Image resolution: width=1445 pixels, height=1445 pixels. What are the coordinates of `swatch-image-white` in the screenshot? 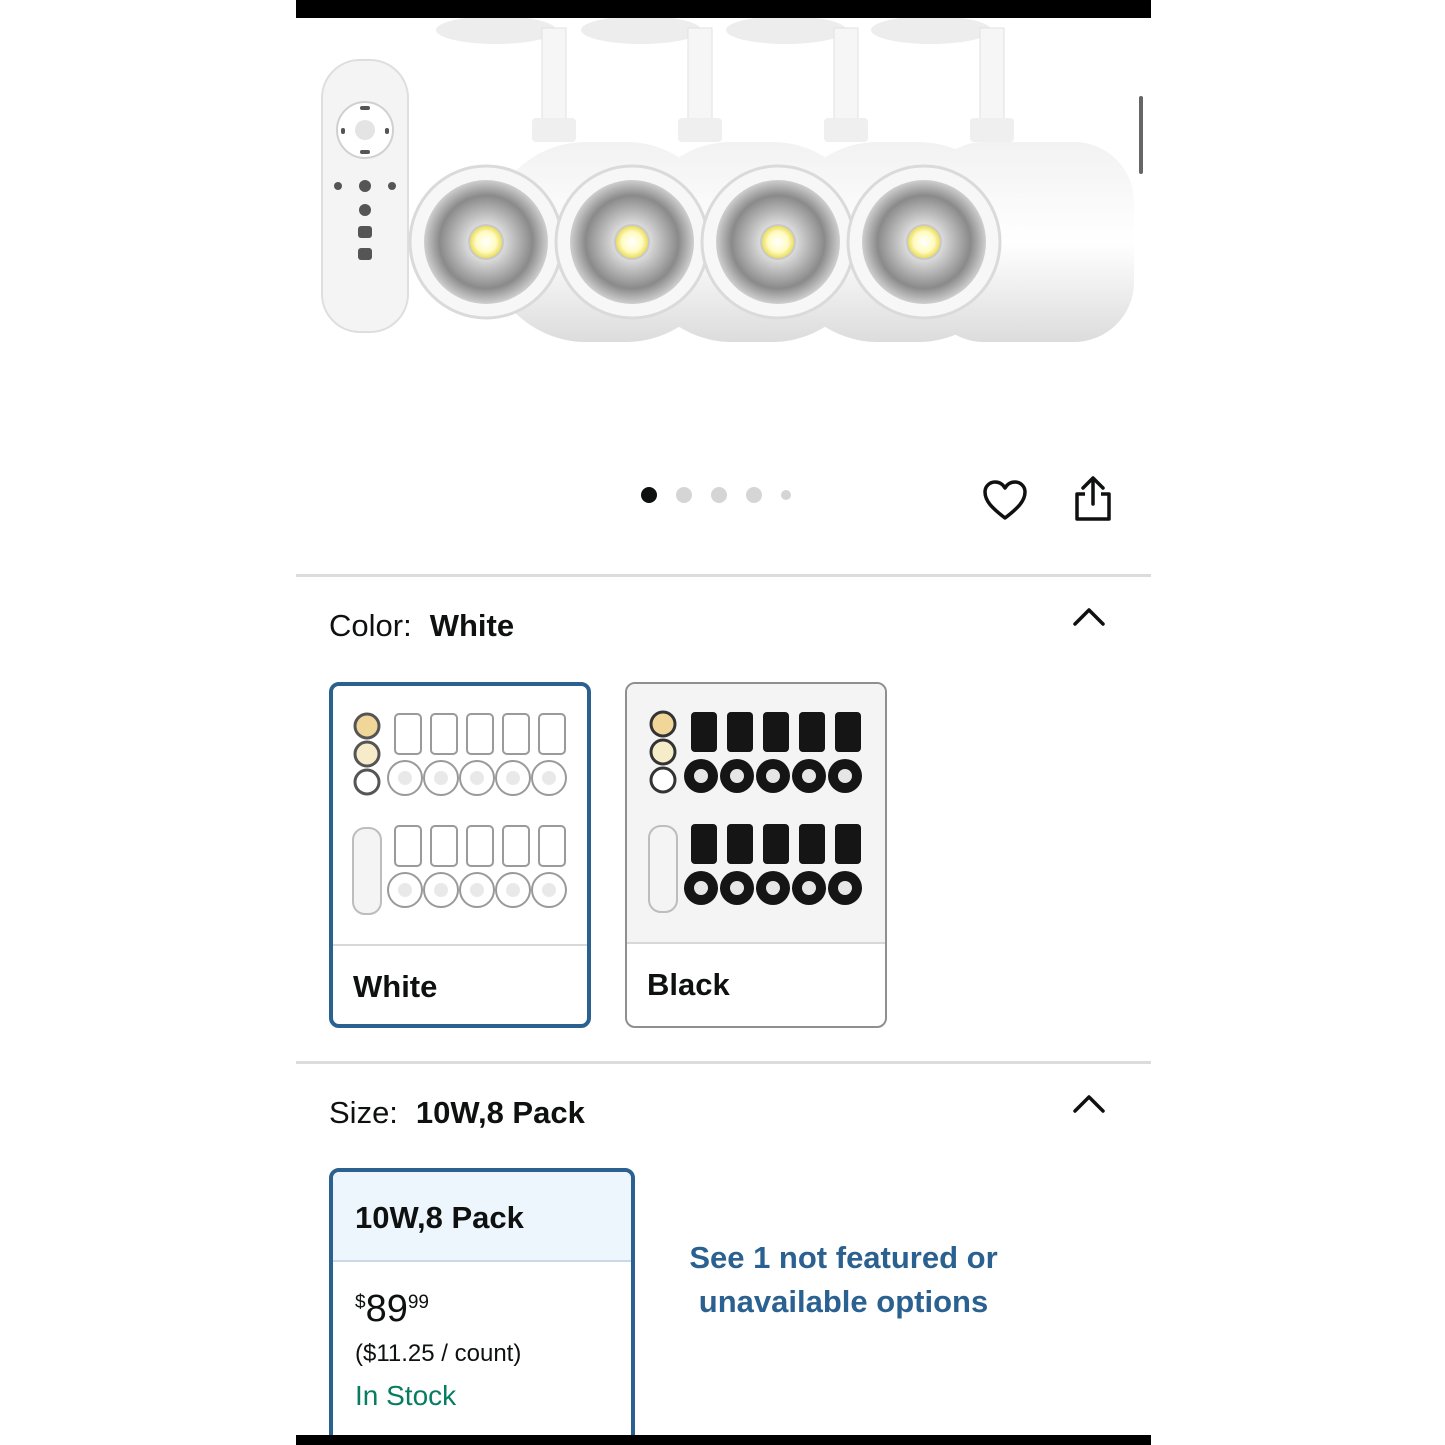 It's located at (460, 815).